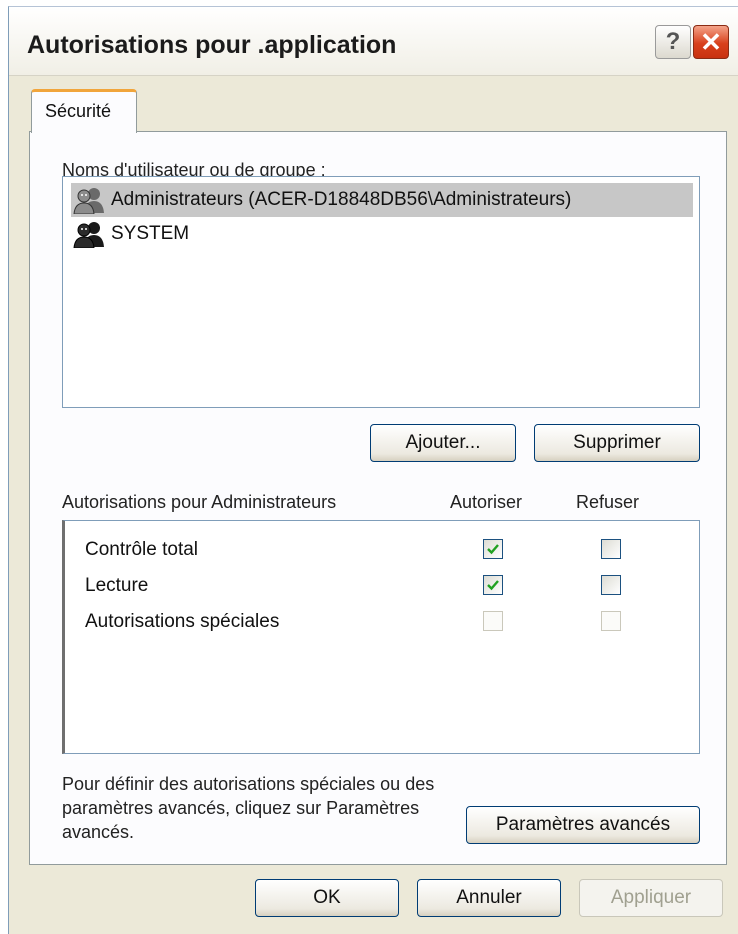 The image size is (738, 934). I want to click on permission-name: Contrôle total, so click(142, 549).